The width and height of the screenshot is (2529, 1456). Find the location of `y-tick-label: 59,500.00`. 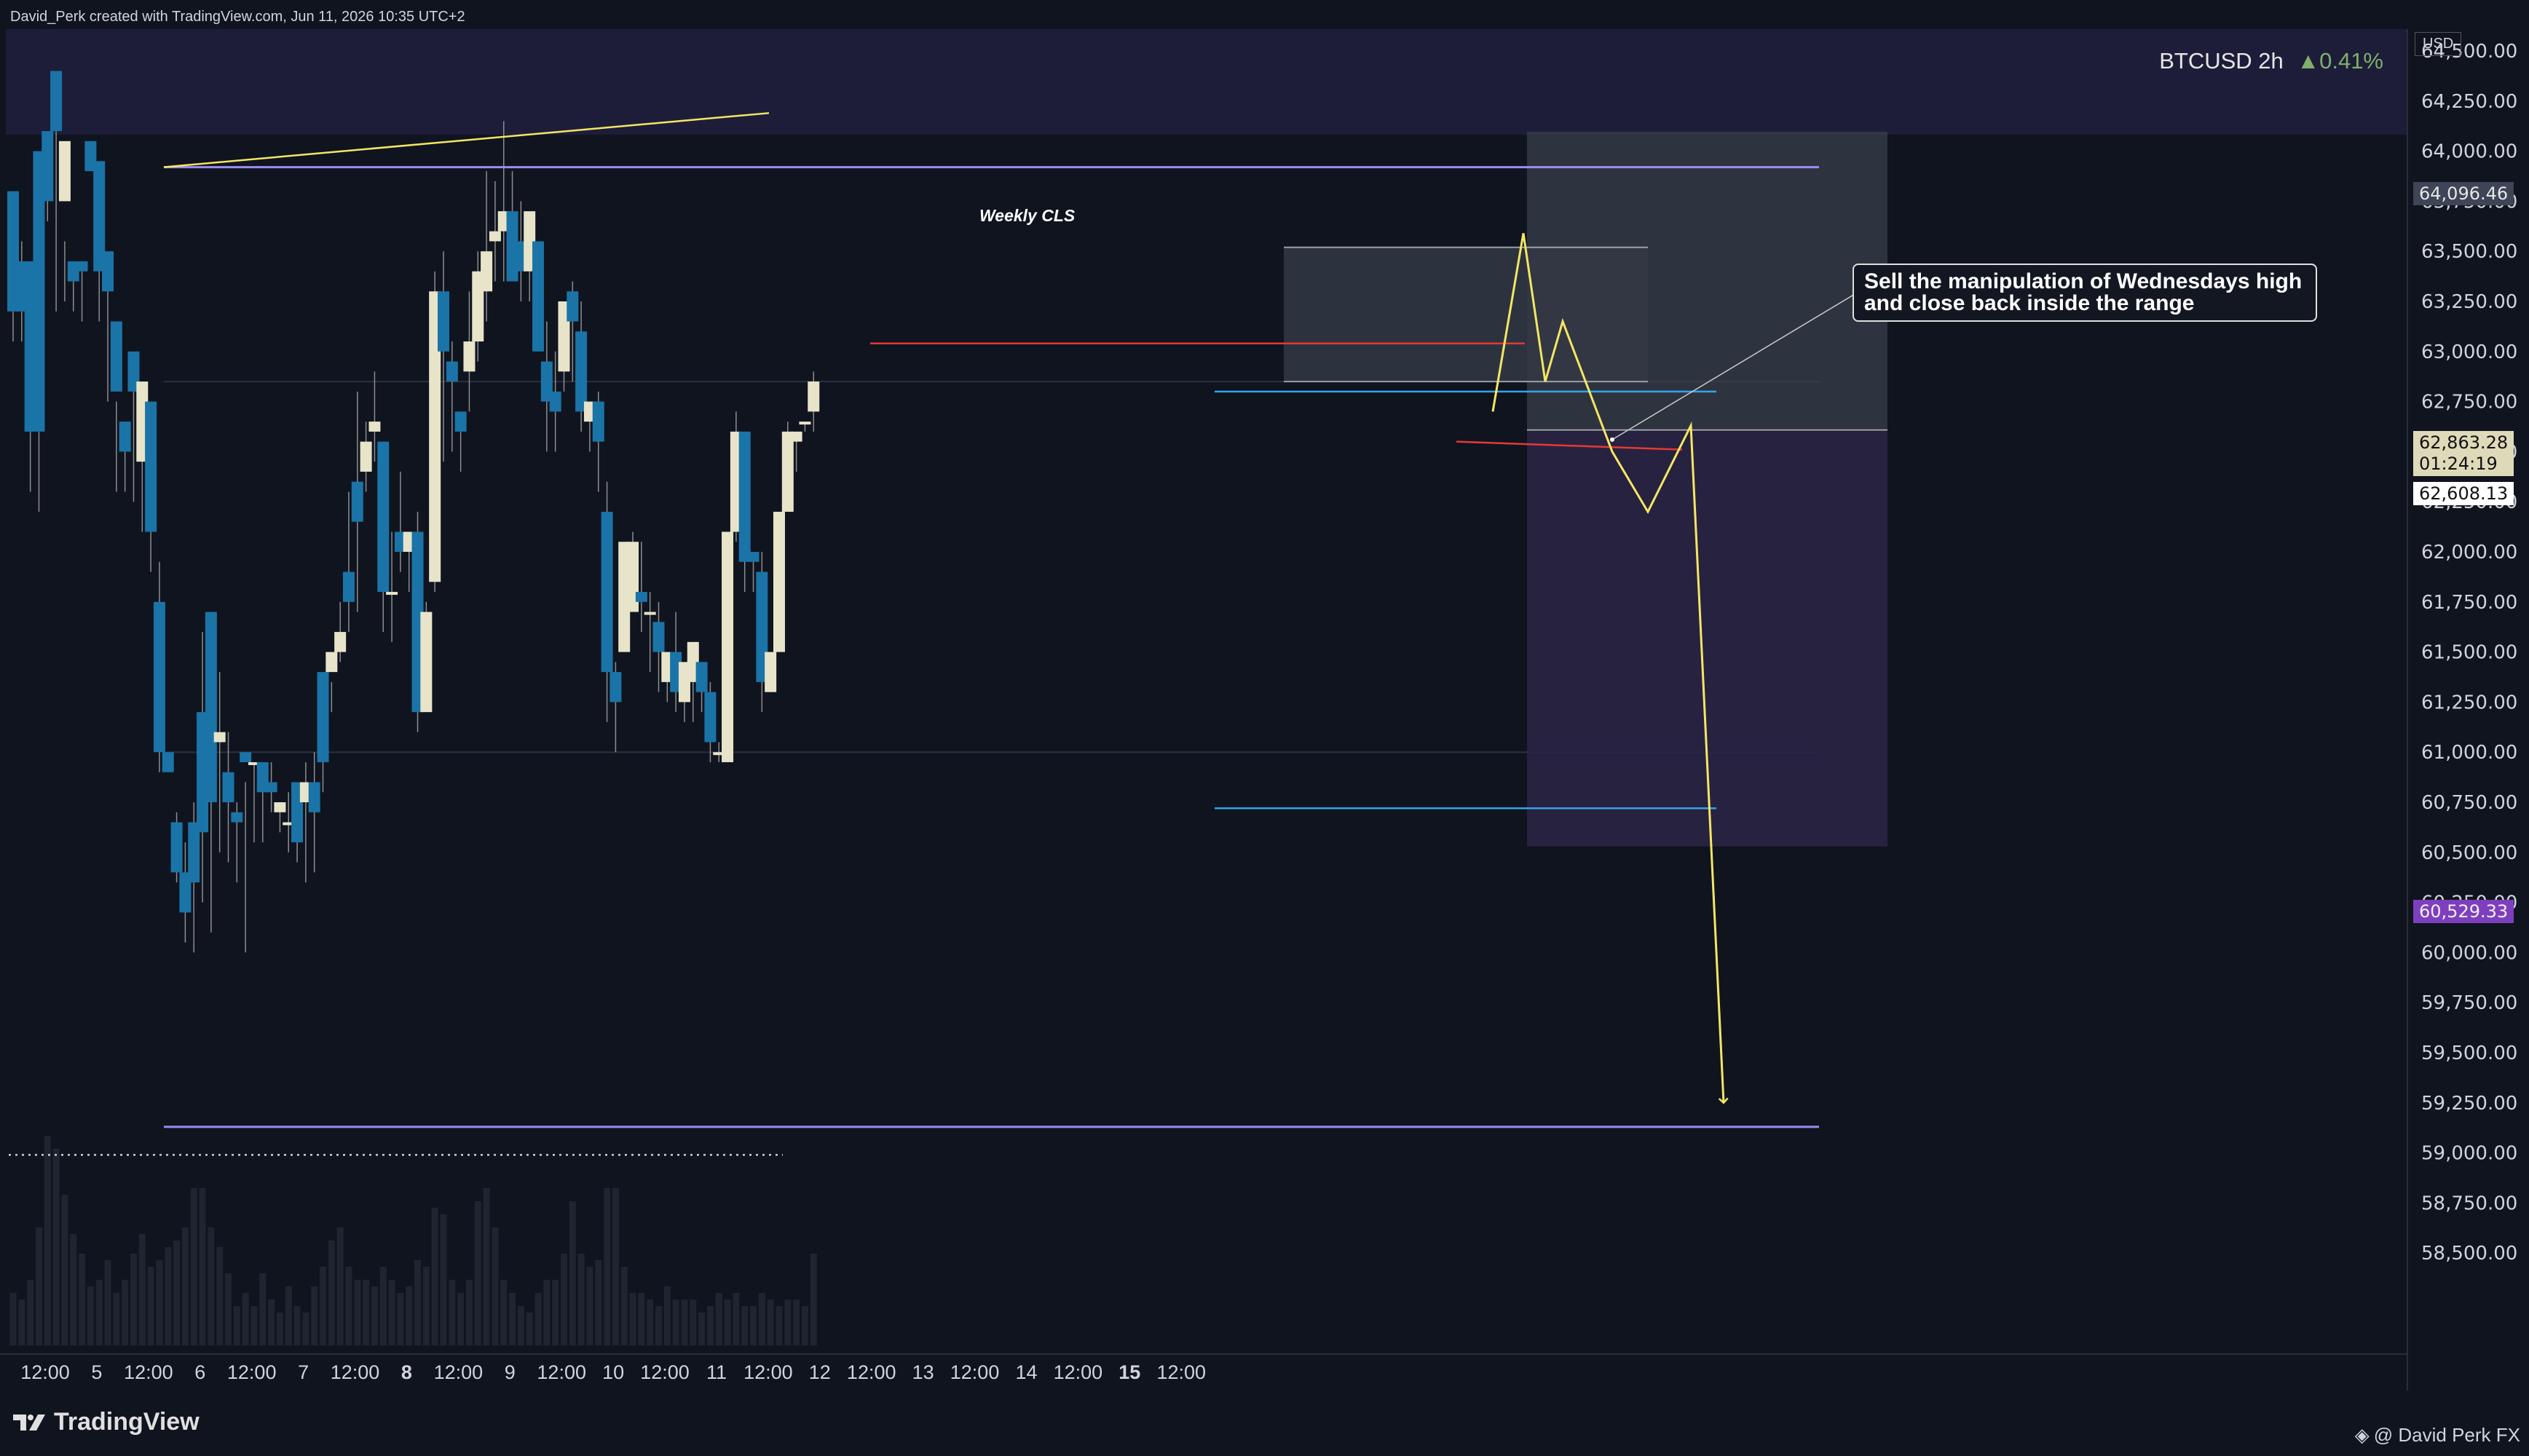

y-tick-label: 59,500.00 is located at coordinates (2469, 1053).